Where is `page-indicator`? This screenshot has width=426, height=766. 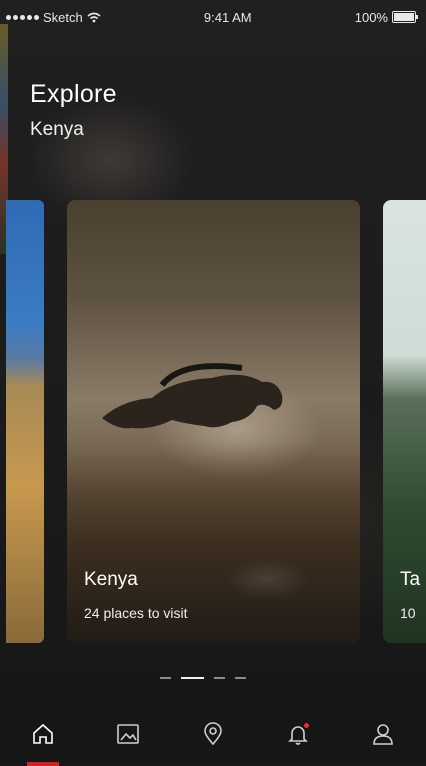
page-indicator is located at coordinates (203, 678).